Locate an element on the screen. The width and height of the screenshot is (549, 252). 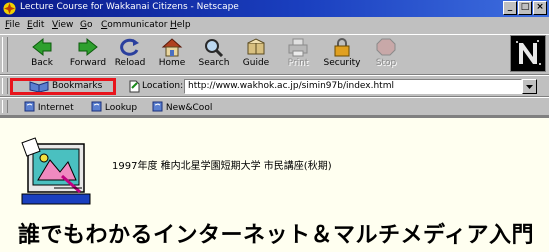
personal-toolbar: Internet Lookup New&Cool is located at coordinates (274, 106).